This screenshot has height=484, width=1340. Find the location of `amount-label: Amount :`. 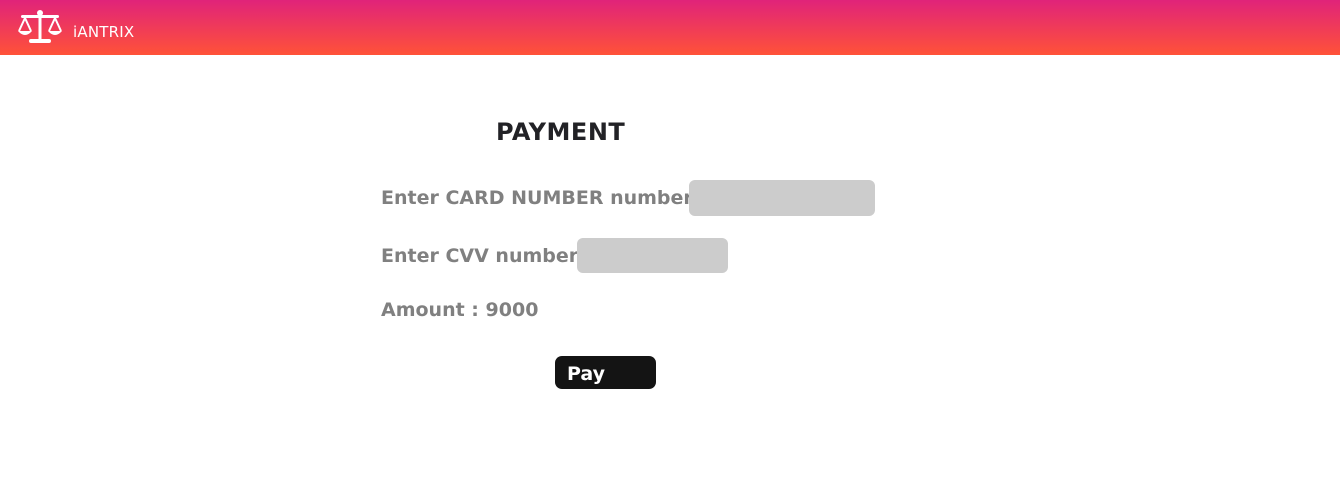

amount-label: Amount : is located at coordinates (433, 310).